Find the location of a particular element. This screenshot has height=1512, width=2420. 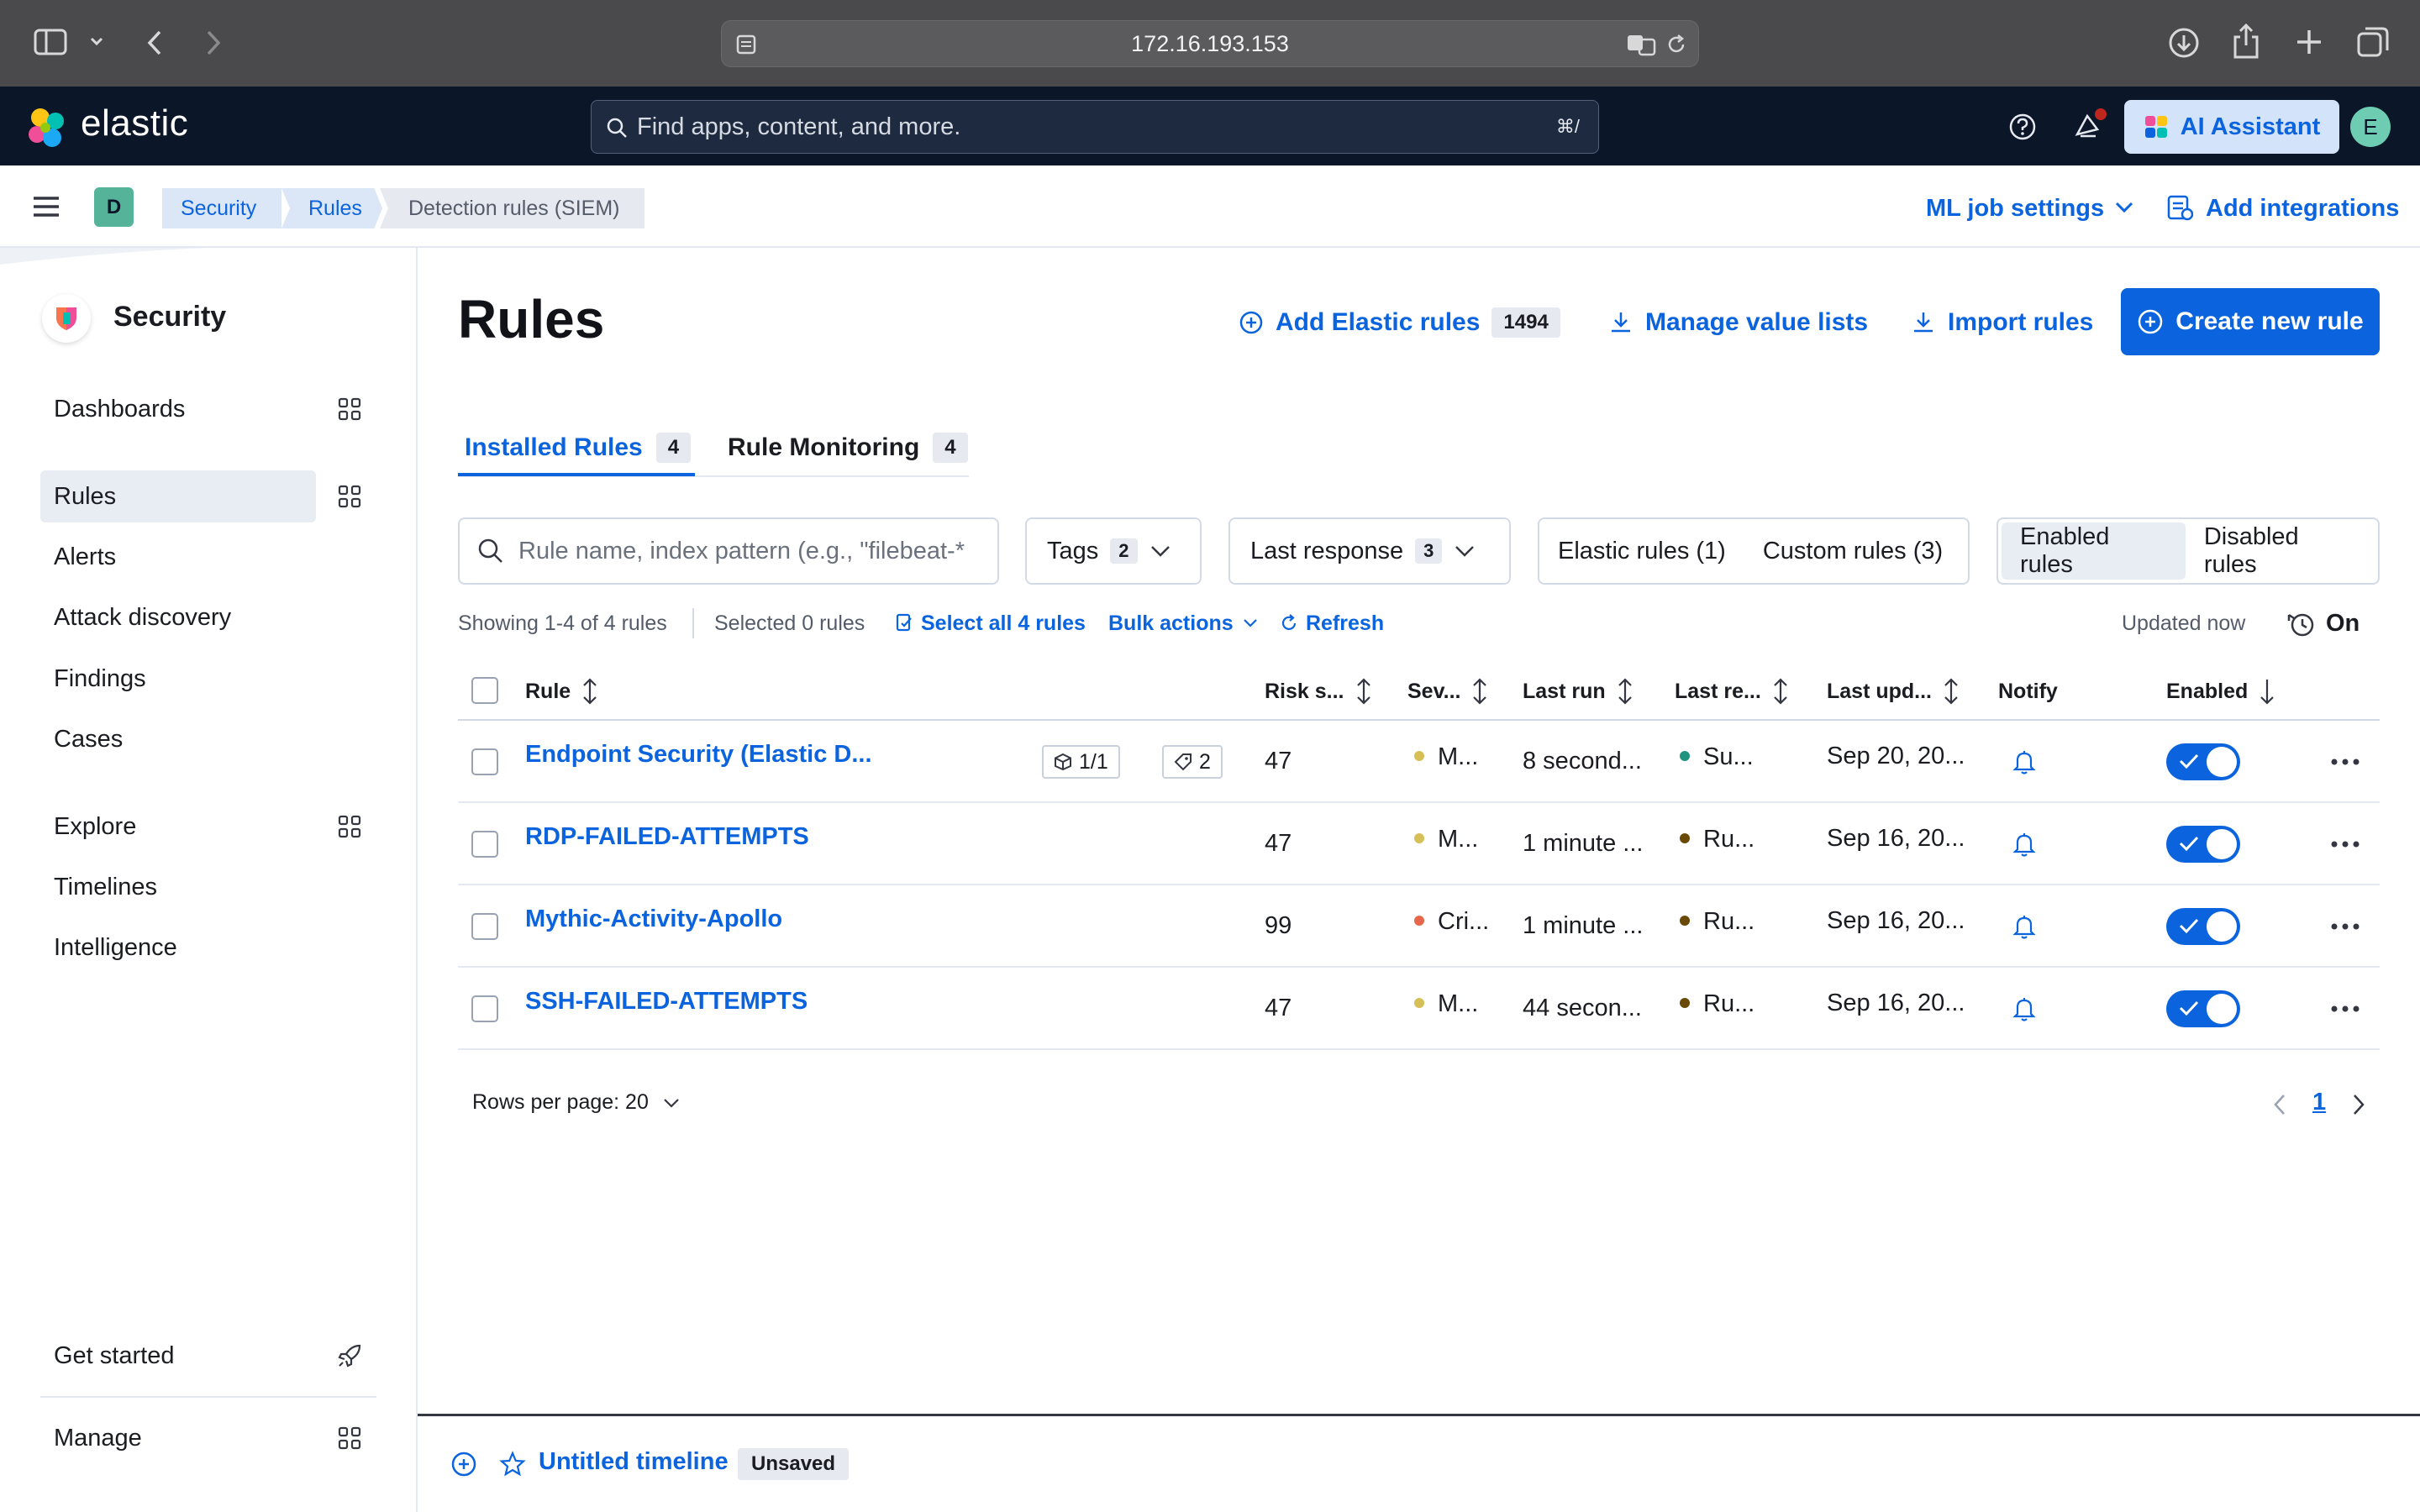

sidebar-item-manage: Manage is located at coordinates (178, 1438).